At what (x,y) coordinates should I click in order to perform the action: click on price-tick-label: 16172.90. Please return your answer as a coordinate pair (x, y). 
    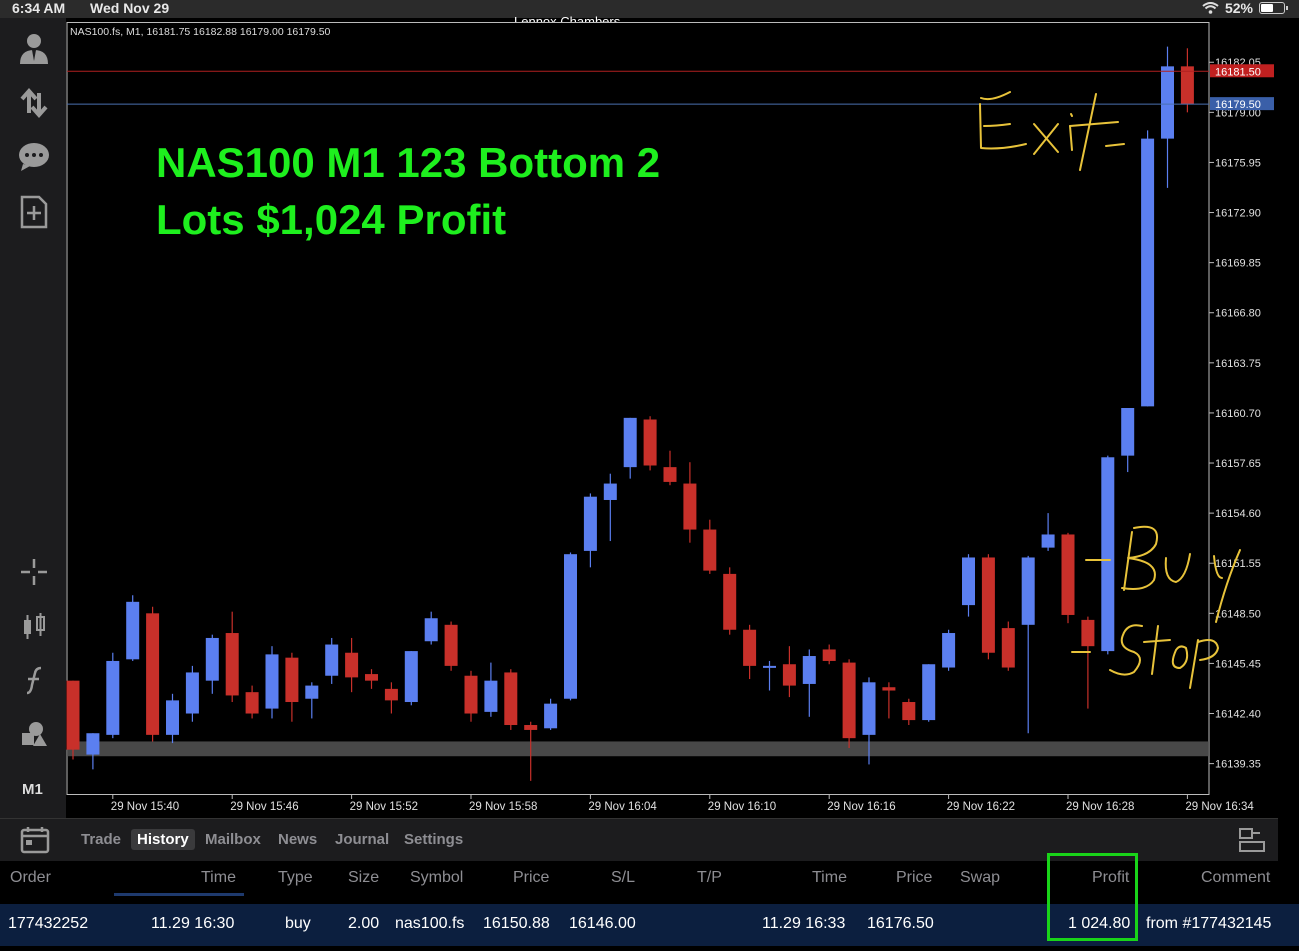
    Looking at the image, I should click on (1238, 214).